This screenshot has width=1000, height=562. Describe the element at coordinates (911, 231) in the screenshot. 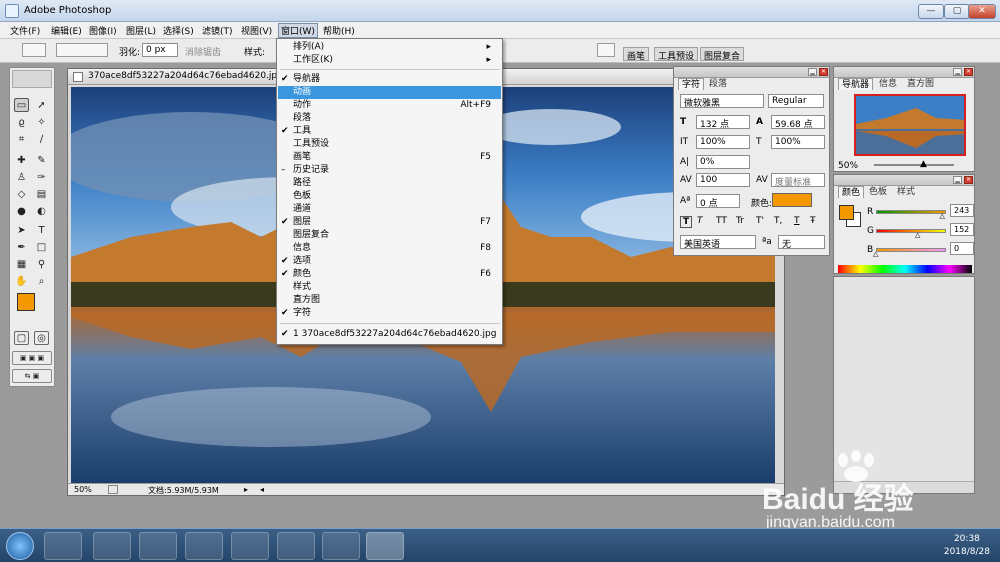

I see `green-channel-slider` at that location.